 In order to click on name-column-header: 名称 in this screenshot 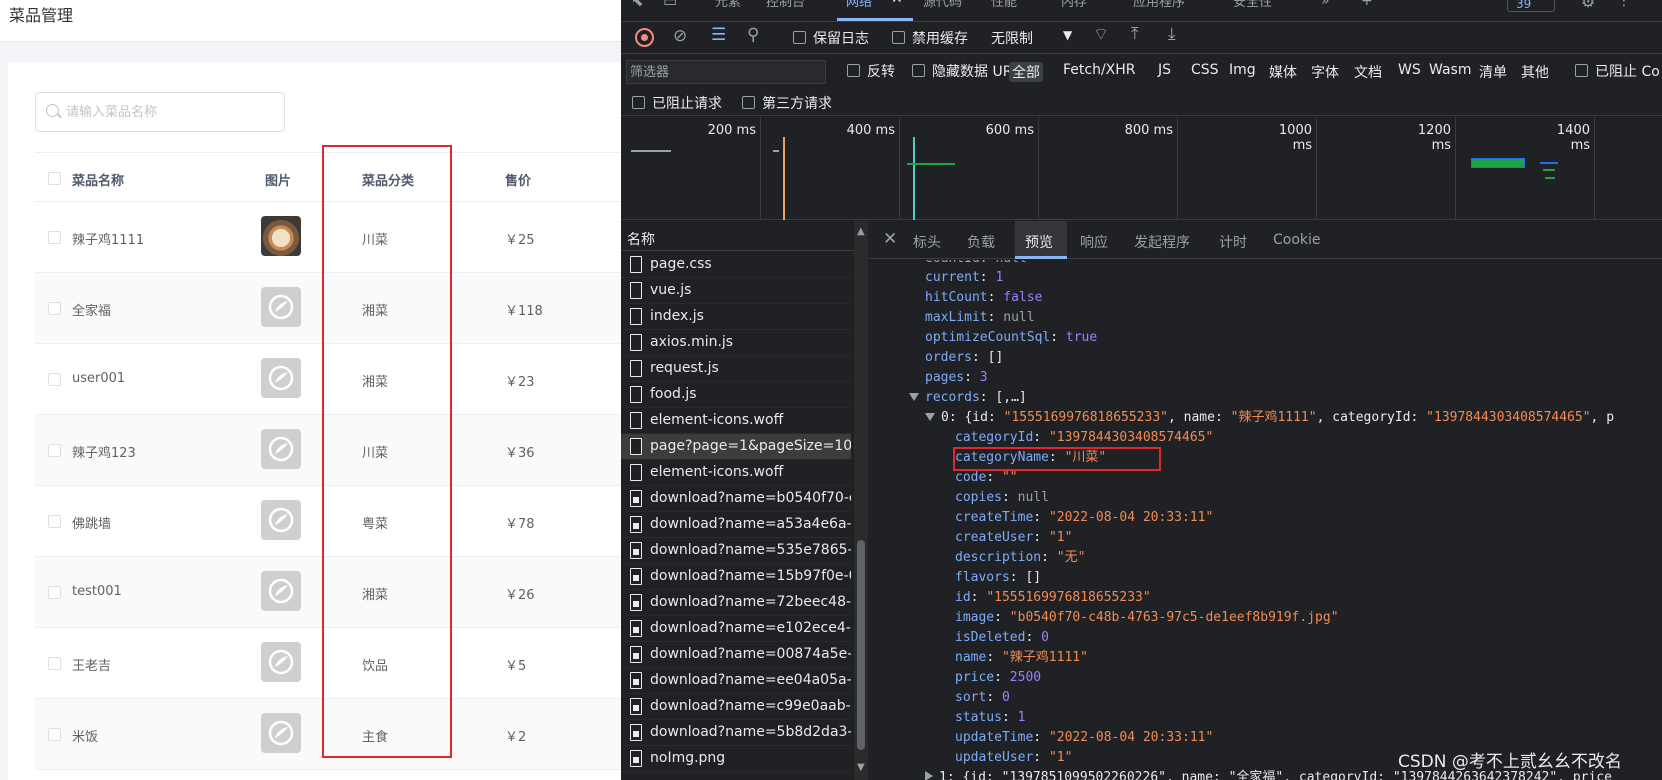, I will do `click(738, 236)`.